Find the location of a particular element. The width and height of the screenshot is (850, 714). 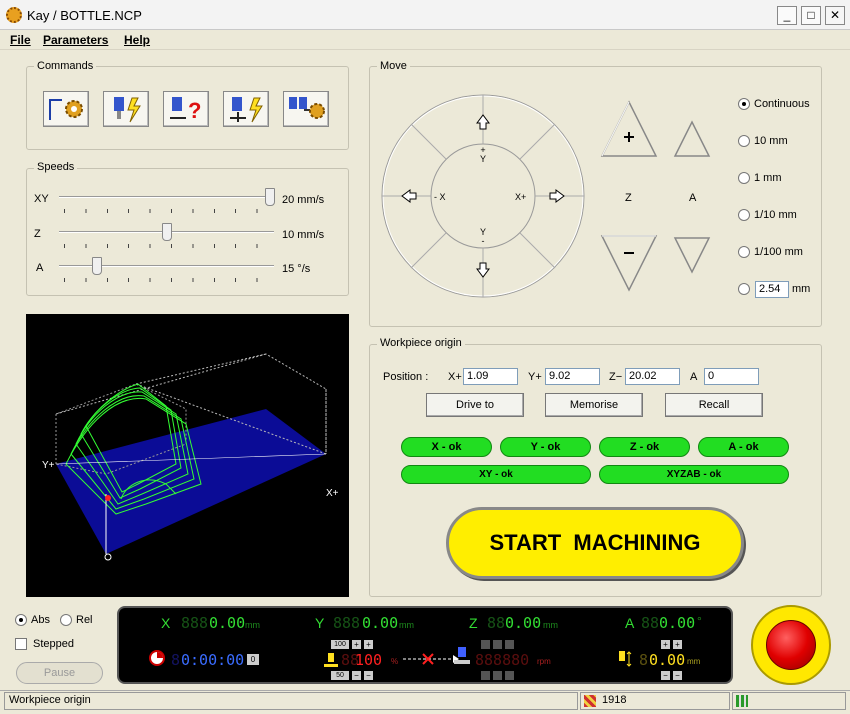

toolpath-3d-view is located at coordinates (191, 457).